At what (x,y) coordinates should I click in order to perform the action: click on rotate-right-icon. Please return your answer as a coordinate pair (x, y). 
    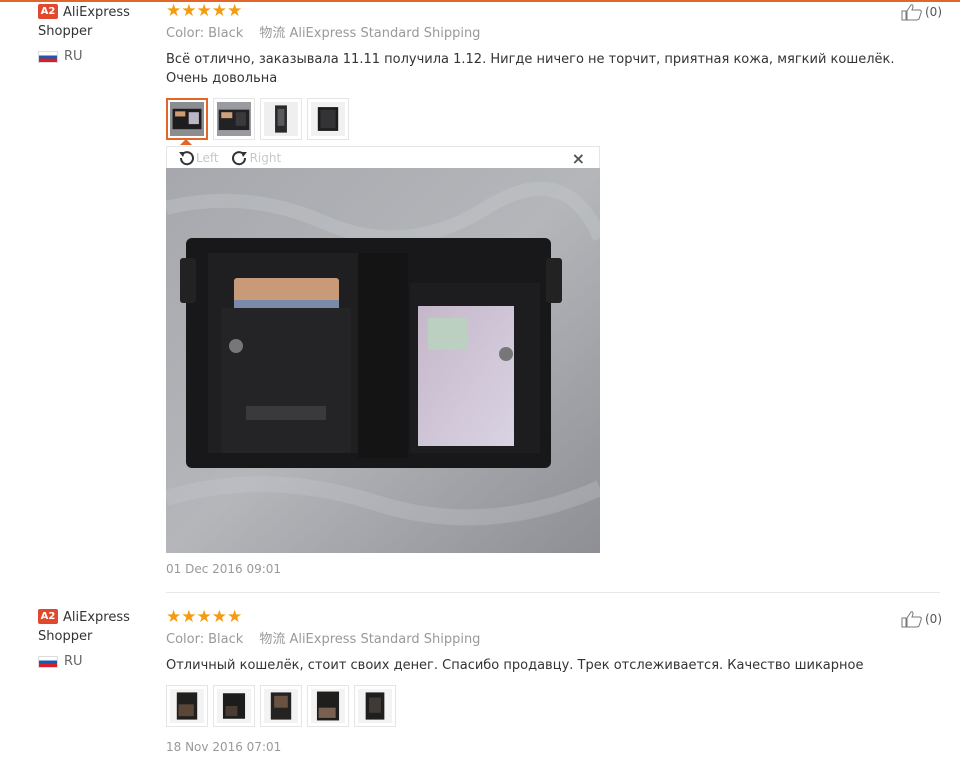
    Looking at the image, I should click on (239, 157).